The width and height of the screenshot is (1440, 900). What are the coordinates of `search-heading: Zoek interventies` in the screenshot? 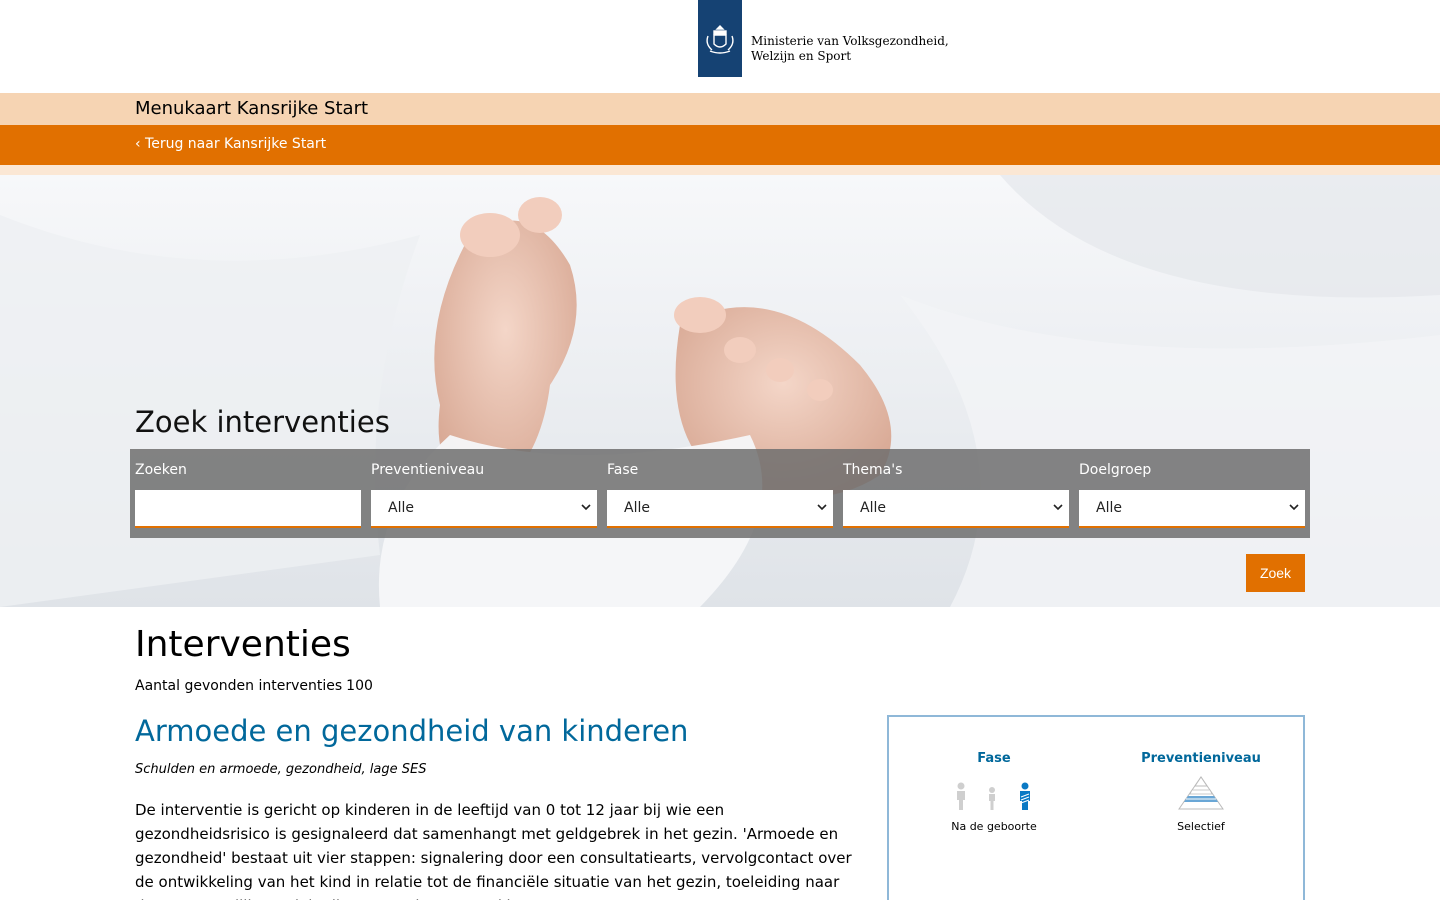 It's located at (262, 422).